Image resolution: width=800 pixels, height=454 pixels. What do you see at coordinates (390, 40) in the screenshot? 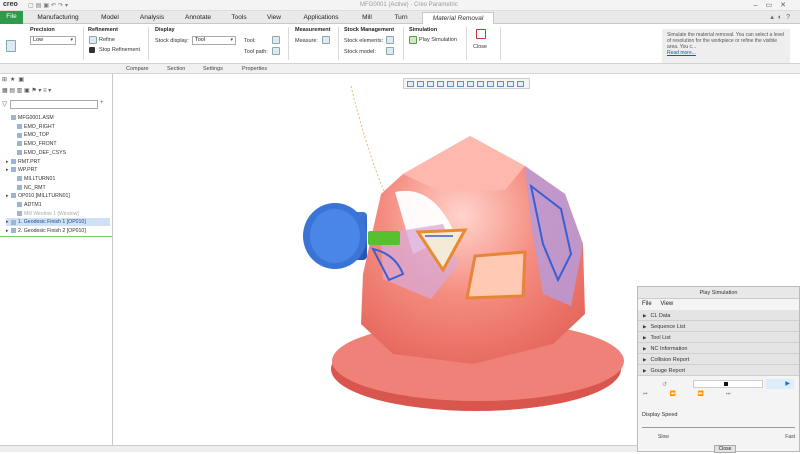
I see `stock-elements-icon` at bounding box center [390, 40].